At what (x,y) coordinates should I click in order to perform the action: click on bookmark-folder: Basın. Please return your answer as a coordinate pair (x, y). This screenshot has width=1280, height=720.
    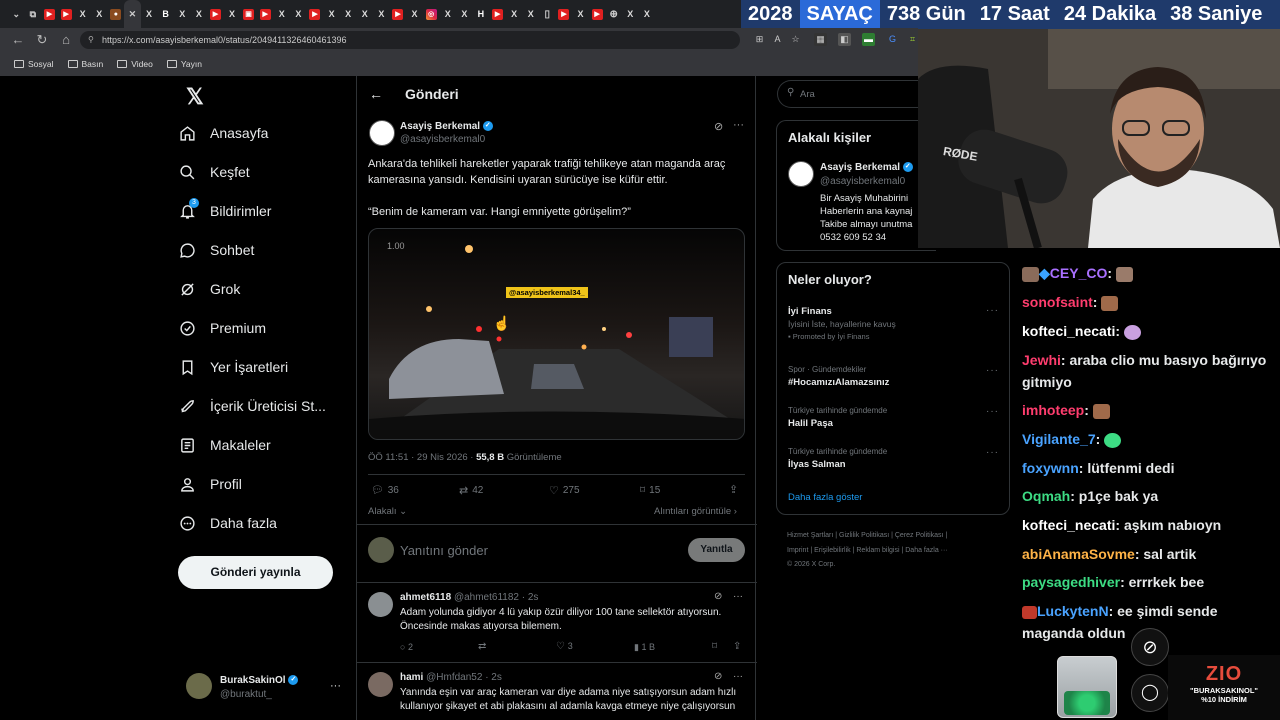
    Looking at the image, I should click on (85, 64).